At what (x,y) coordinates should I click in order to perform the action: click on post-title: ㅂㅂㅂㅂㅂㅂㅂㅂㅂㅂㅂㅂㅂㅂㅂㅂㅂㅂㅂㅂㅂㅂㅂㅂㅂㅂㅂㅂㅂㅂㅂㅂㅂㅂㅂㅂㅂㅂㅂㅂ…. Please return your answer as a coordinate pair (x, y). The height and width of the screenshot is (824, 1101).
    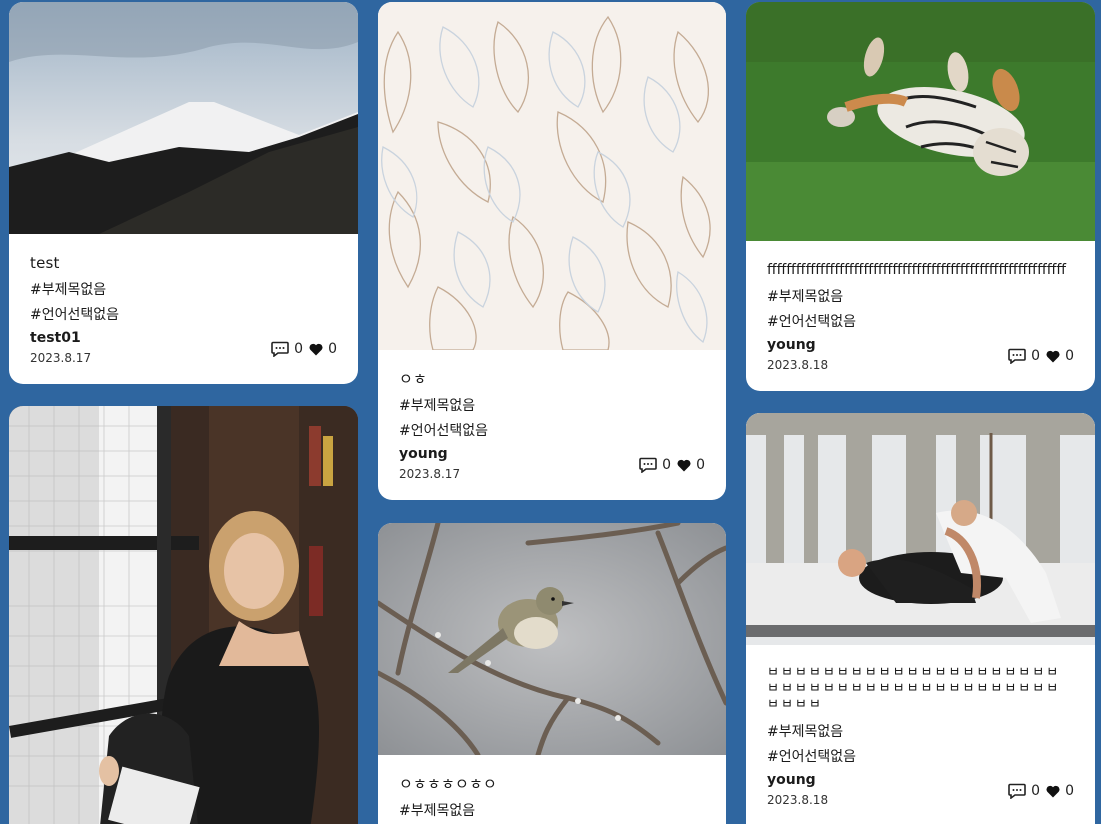
    Looking at the image, I should click on (920, 689).